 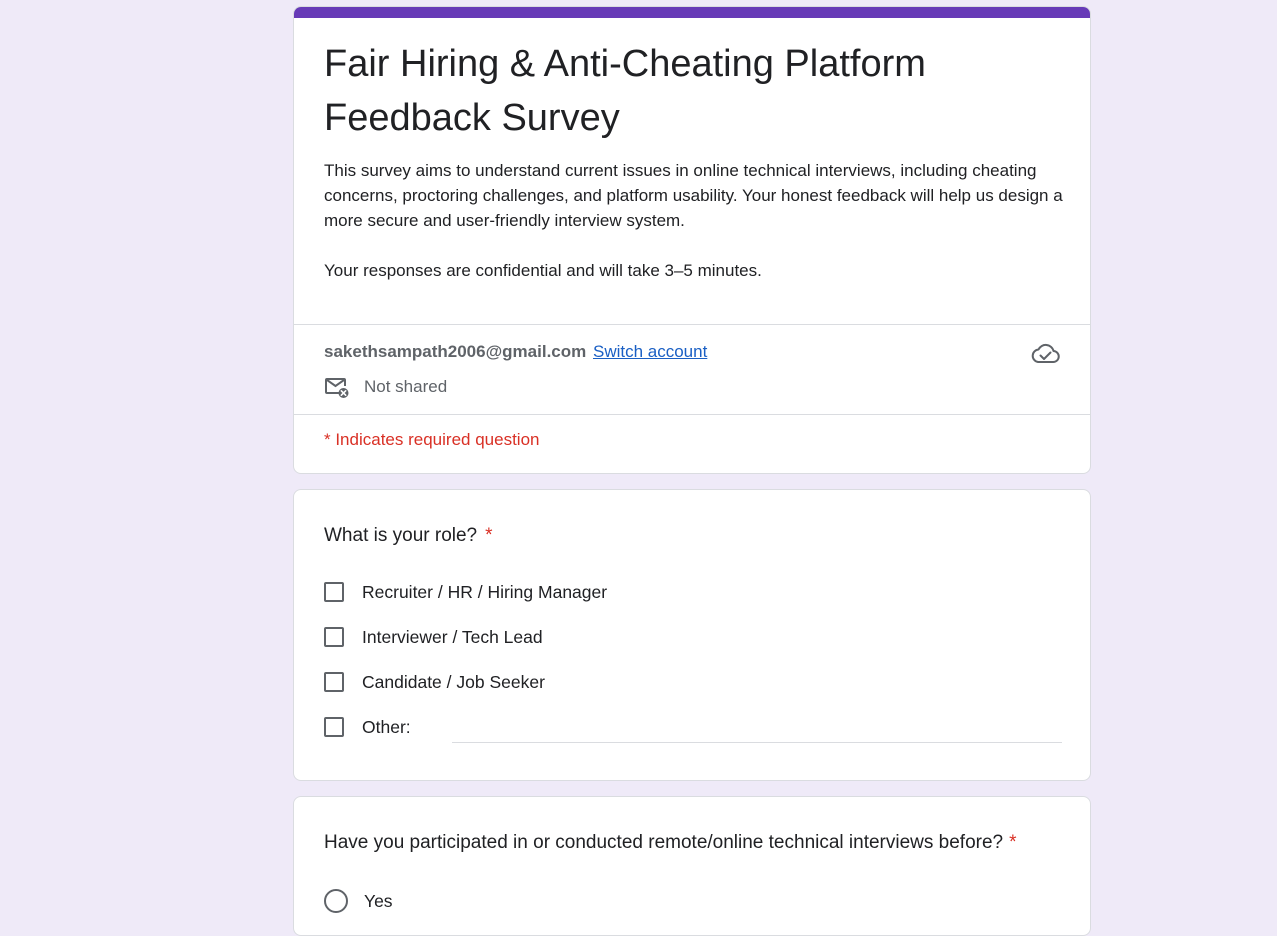 I want to click on account-email: sakethsampath2006@gmail.com, so click(x=455, y=351).